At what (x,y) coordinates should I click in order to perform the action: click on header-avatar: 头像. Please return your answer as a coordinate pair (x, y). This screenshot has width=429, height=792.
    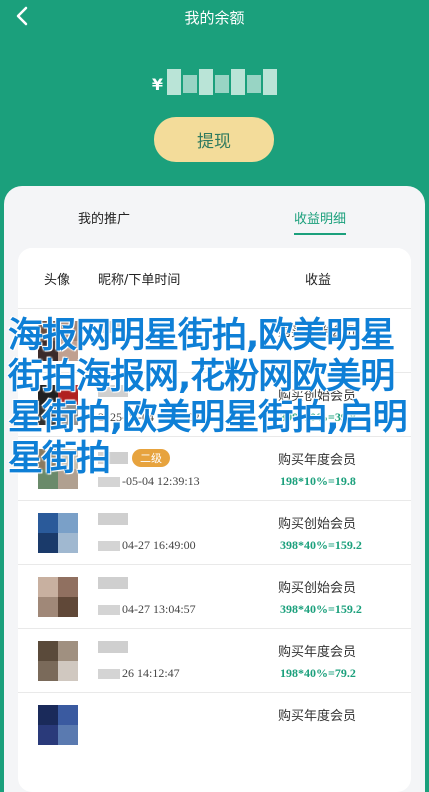
    Looking at the image, I should click on (57, 280).